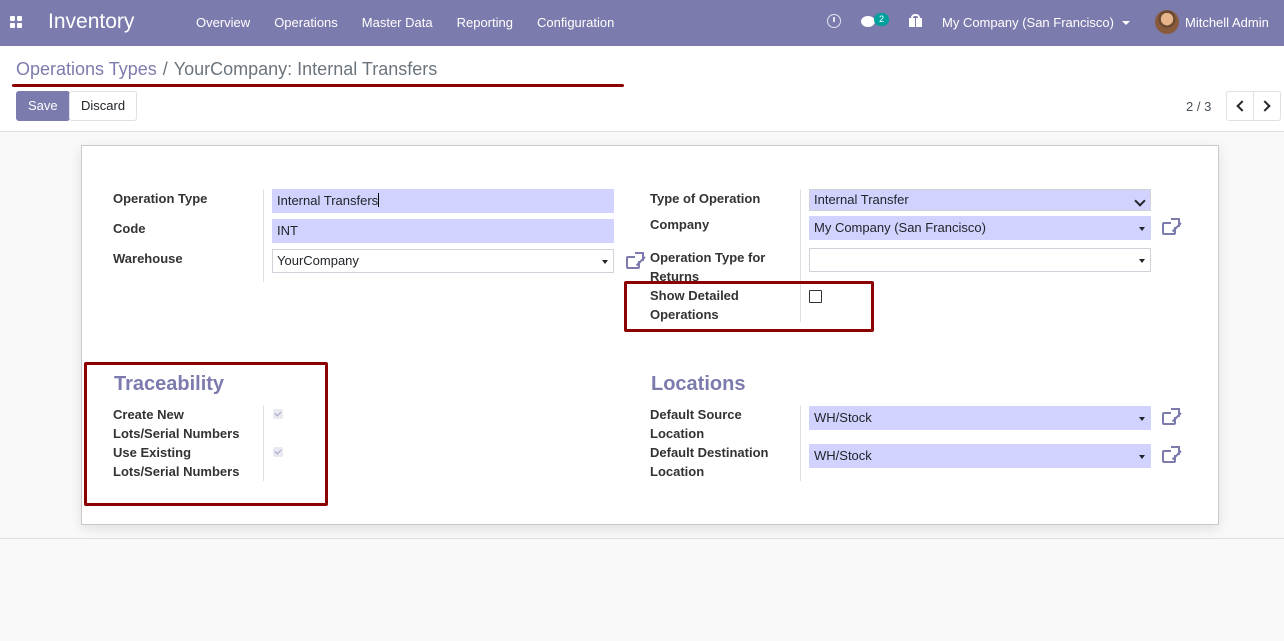 This screenshot has height=641, width=1284. What do you see at coordinates (318, 85) in the screenshot?
I see `highlight-underline` at bounding box center [318, 85].